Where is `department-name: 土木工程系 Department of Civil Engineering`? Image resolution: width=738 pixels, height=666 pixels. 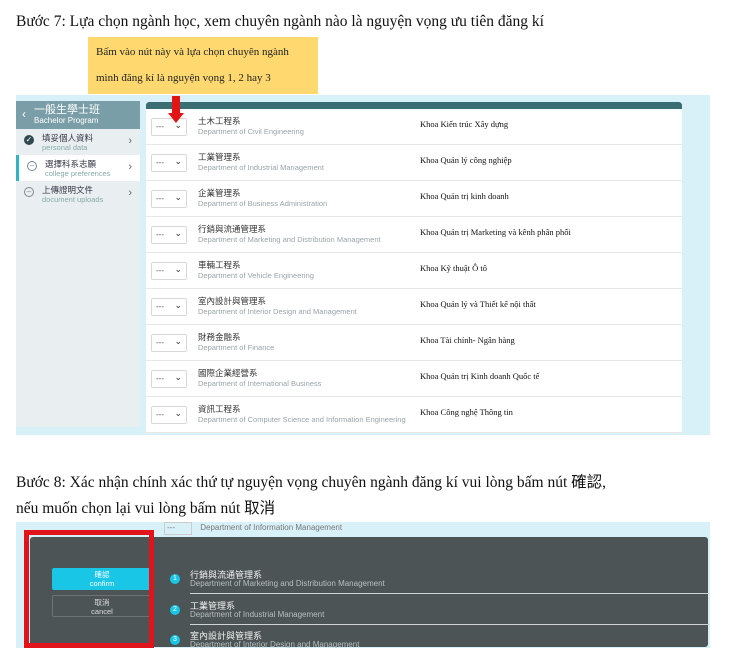 department-name: 土木工程系 Department of Civil Engineering is located at coordinates (251, 126).